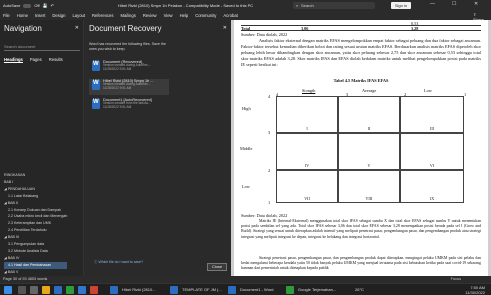  I want to click on menu-help: Help, so click(184, 15).